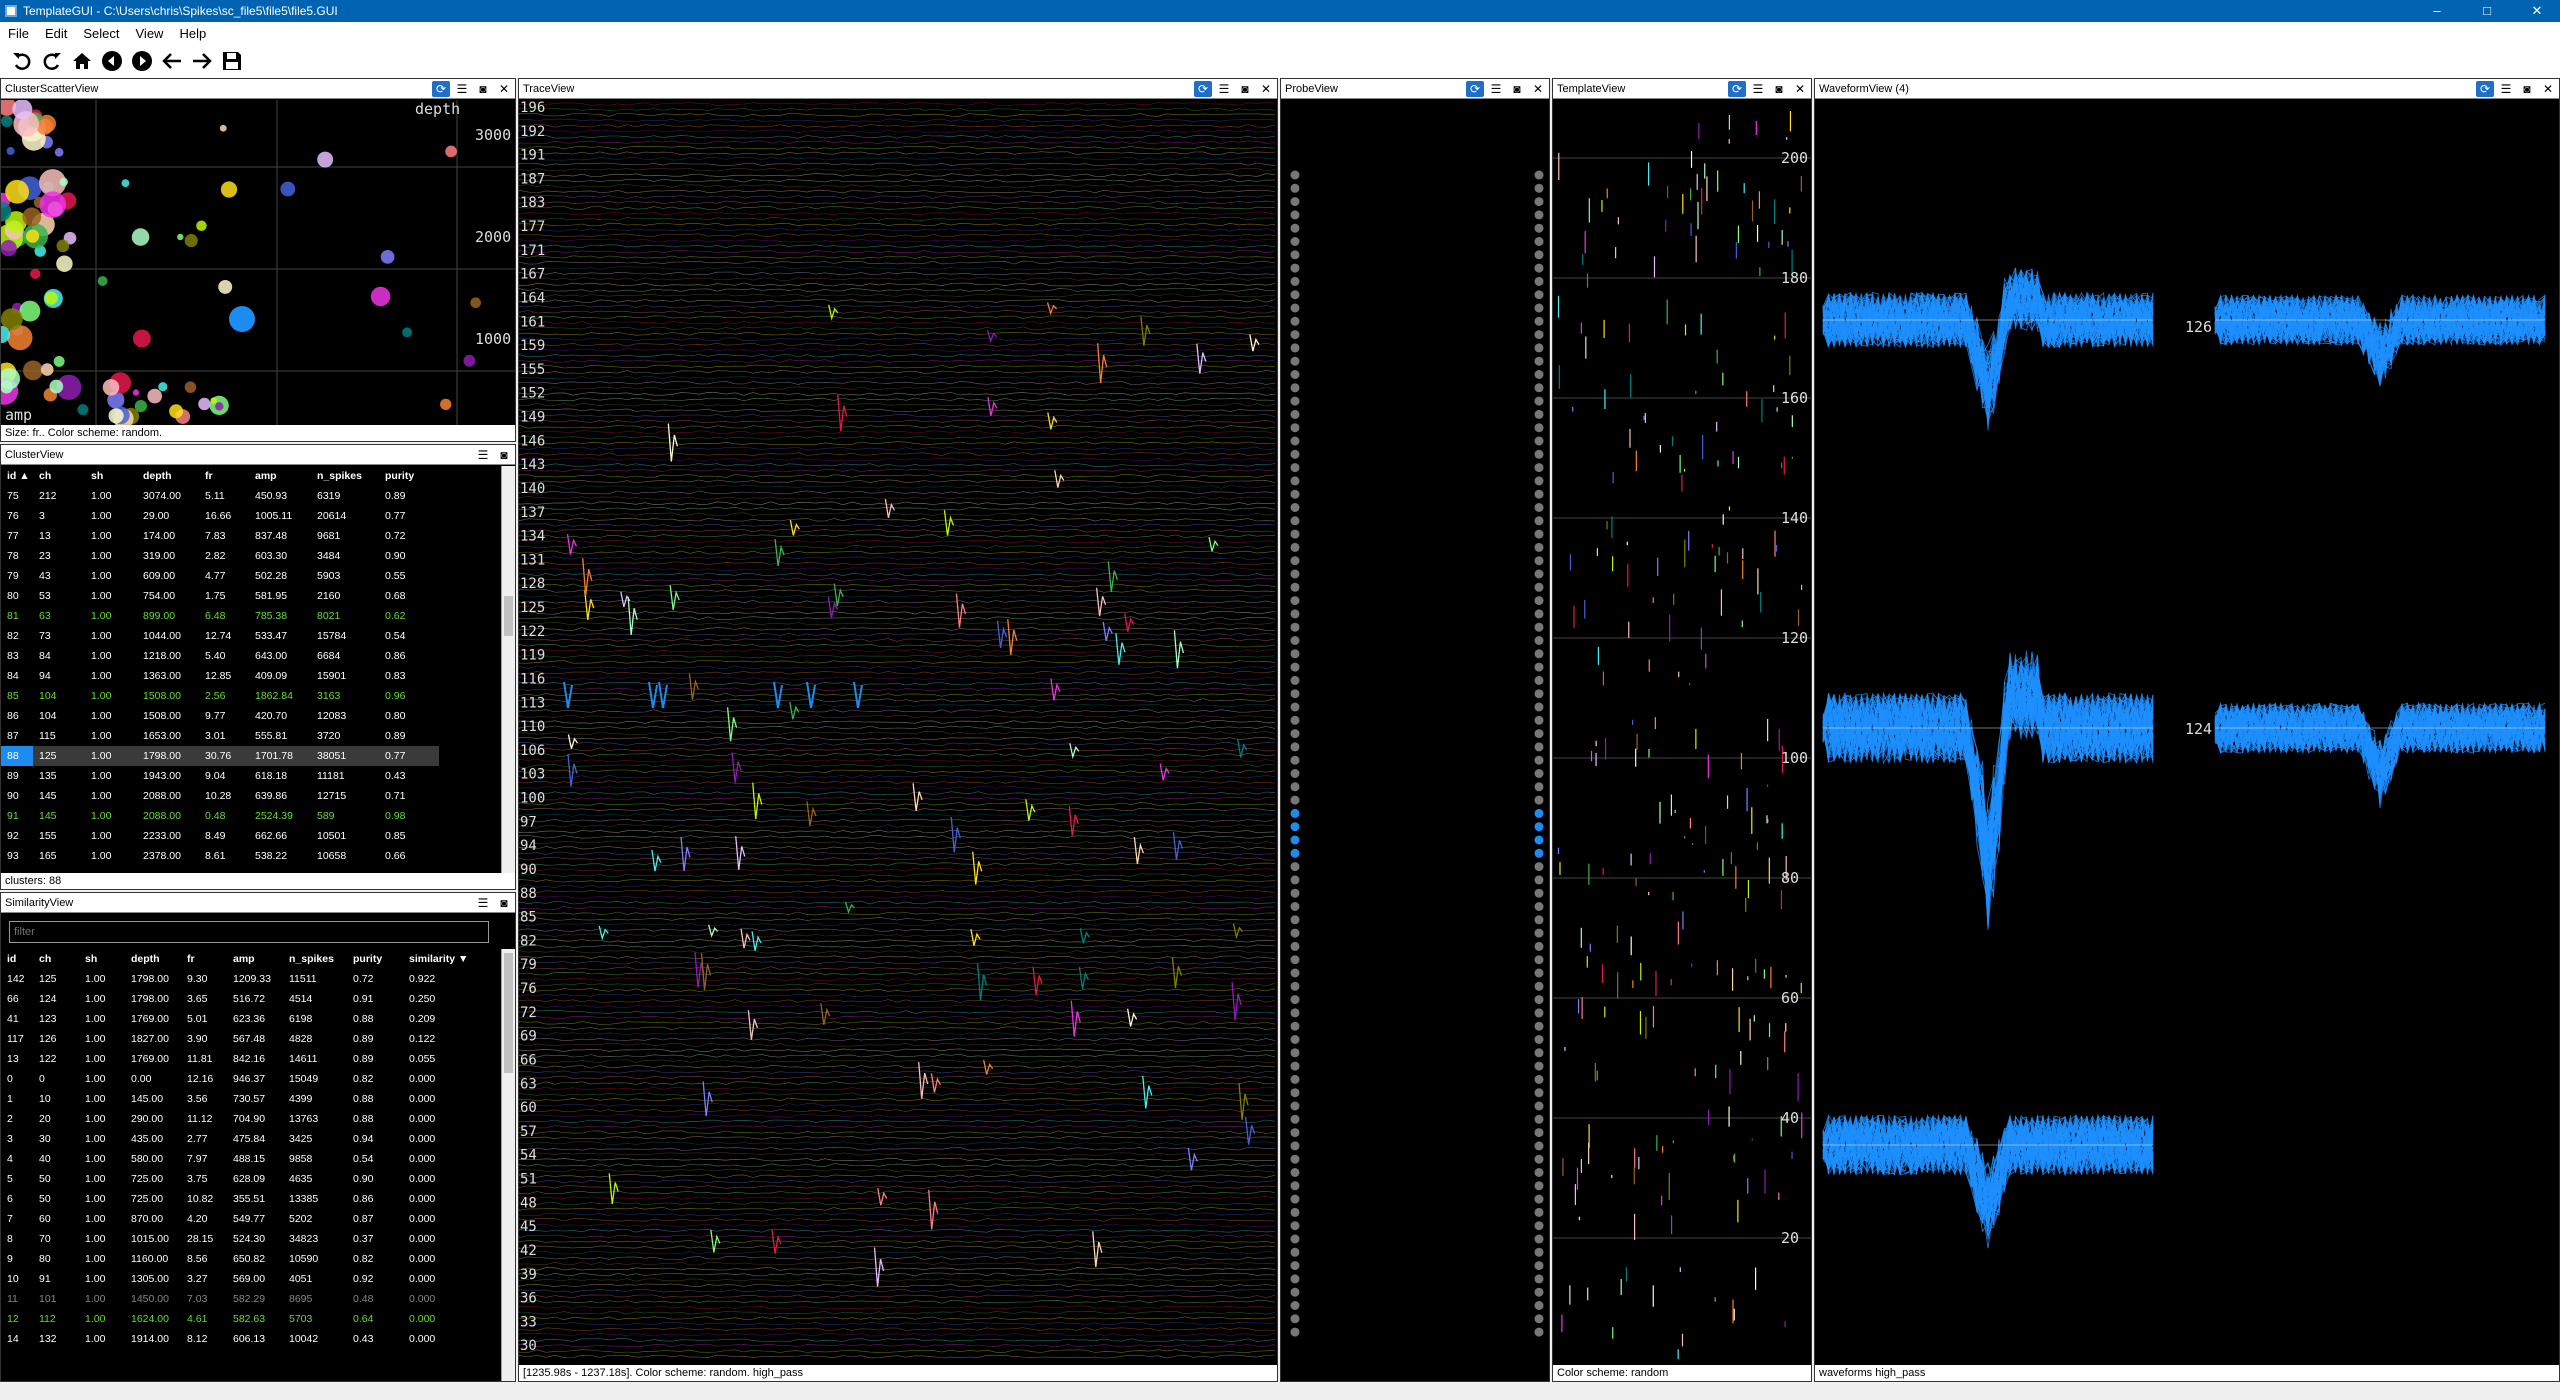 This screenshot has width=2560, height=1400. Describe the element at coordinates (59, 476) in the screenshot. I see `clusterview-col-header: ch` at that location.